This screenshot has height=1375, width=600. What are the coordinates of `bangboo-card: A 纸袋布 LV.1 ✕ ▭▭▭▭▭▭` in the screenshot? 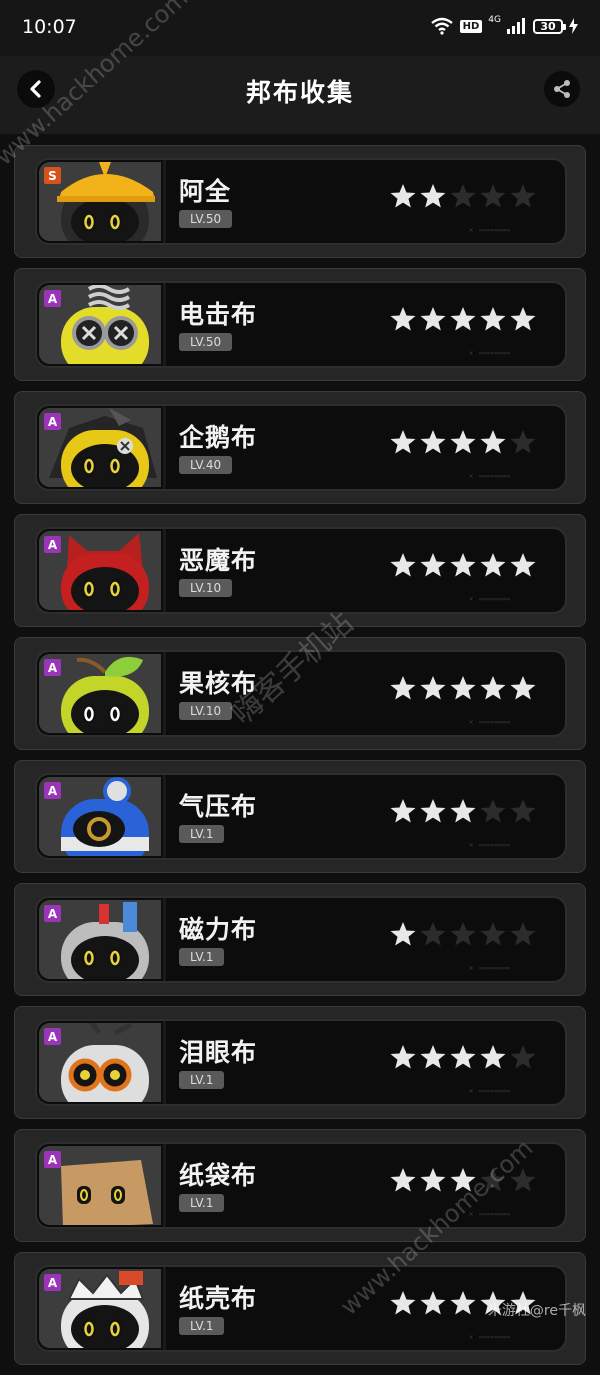 It's located at (300, 1185).